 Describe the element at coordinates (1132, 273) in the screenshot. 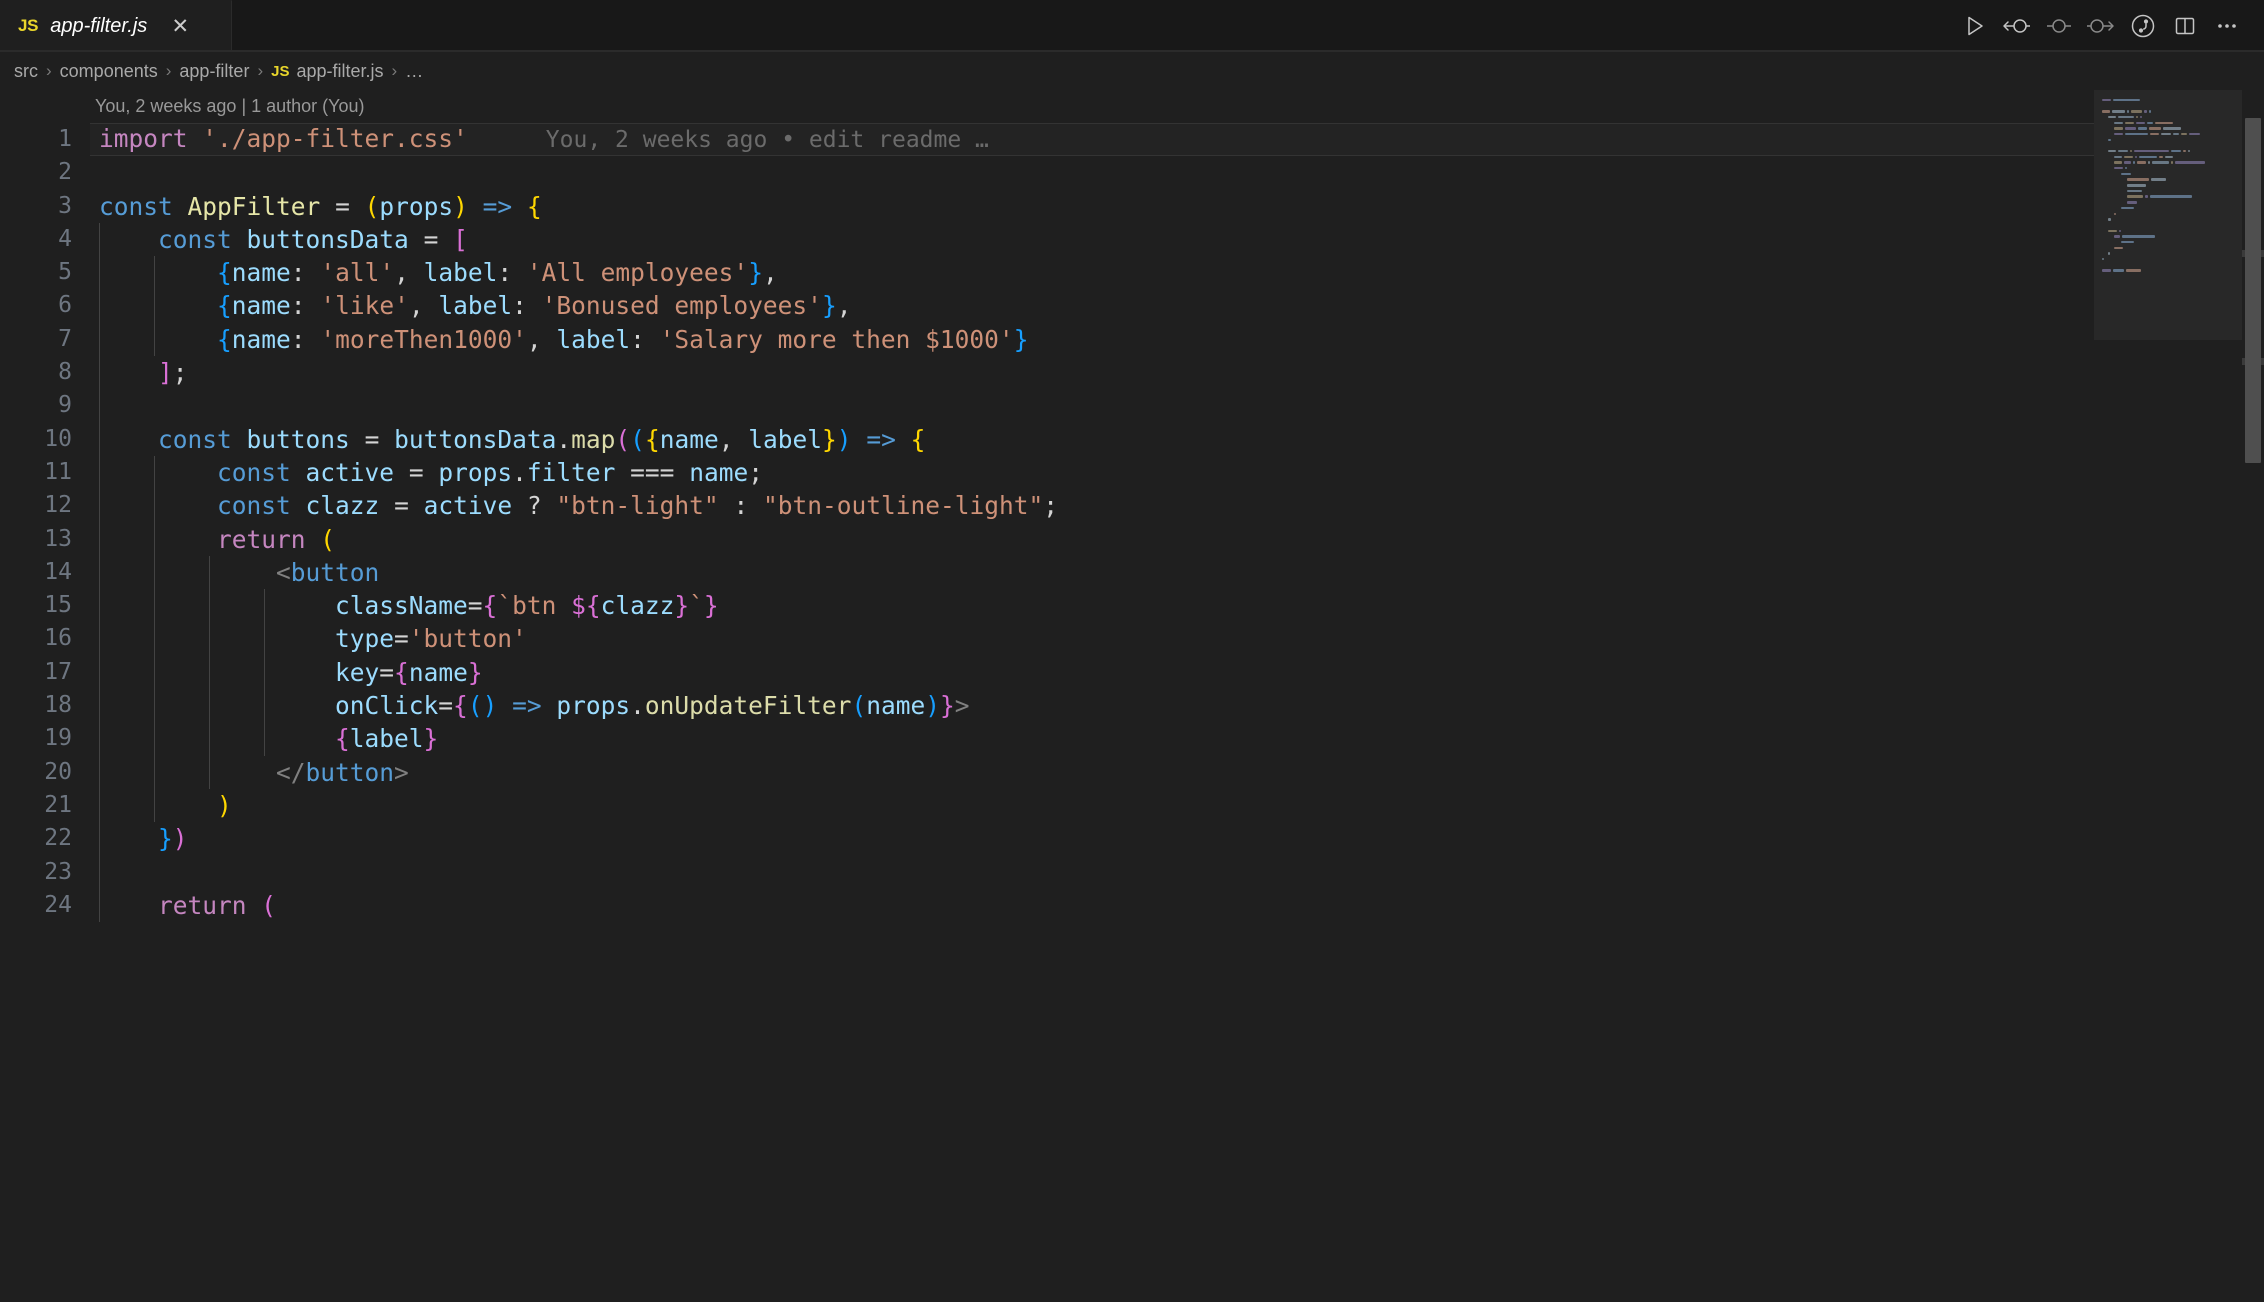

I see `code-line: 5 {name: 'all', label: 'All employees'},` at that location.